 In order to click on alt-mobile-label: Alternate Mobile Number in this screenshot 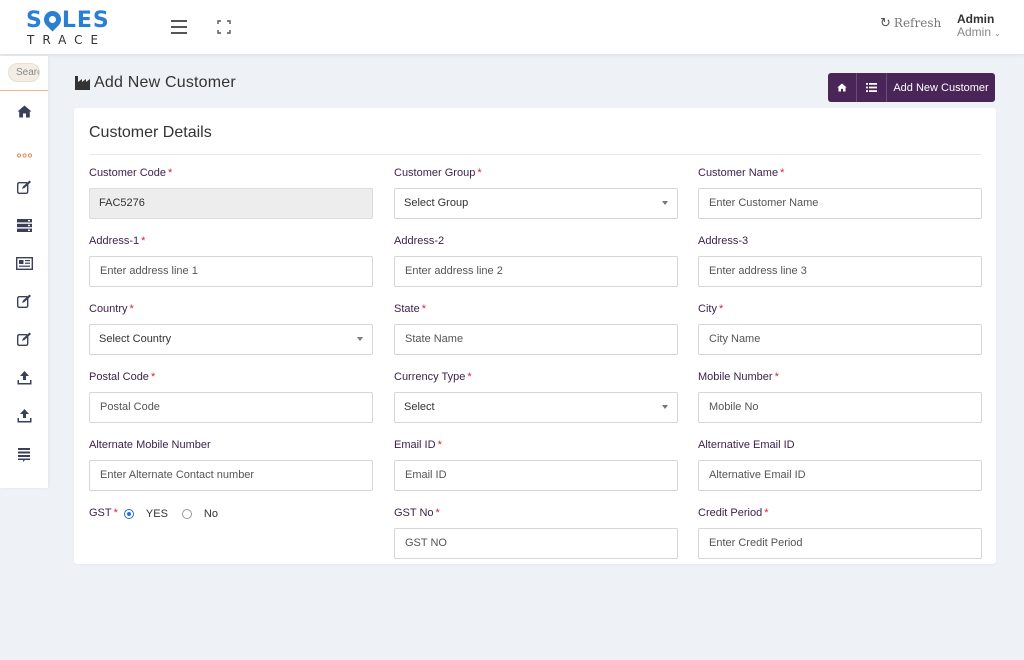, I will do `click(150, 445)`.